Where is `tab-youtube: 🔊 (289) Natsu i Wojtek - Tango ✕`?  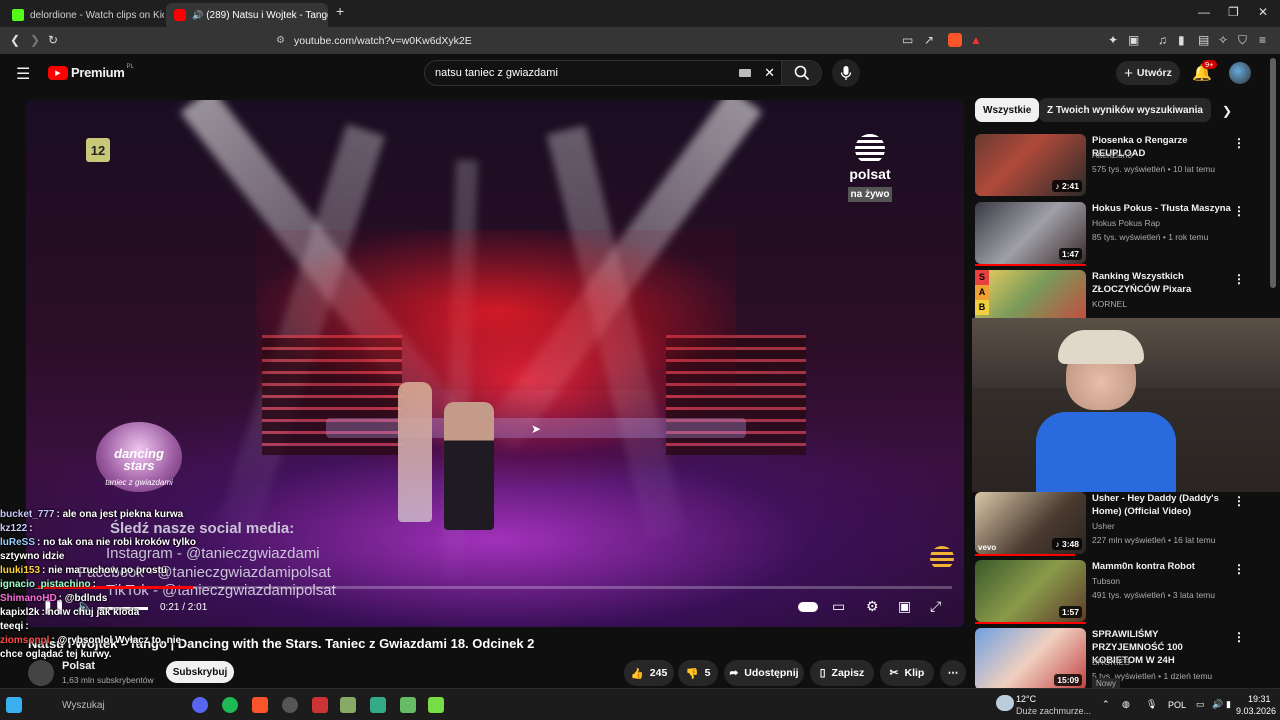 tab-youtube: 🔊 (289) Natsu i Wojtek - Tango ✕ is located at coordinates (247, 15).